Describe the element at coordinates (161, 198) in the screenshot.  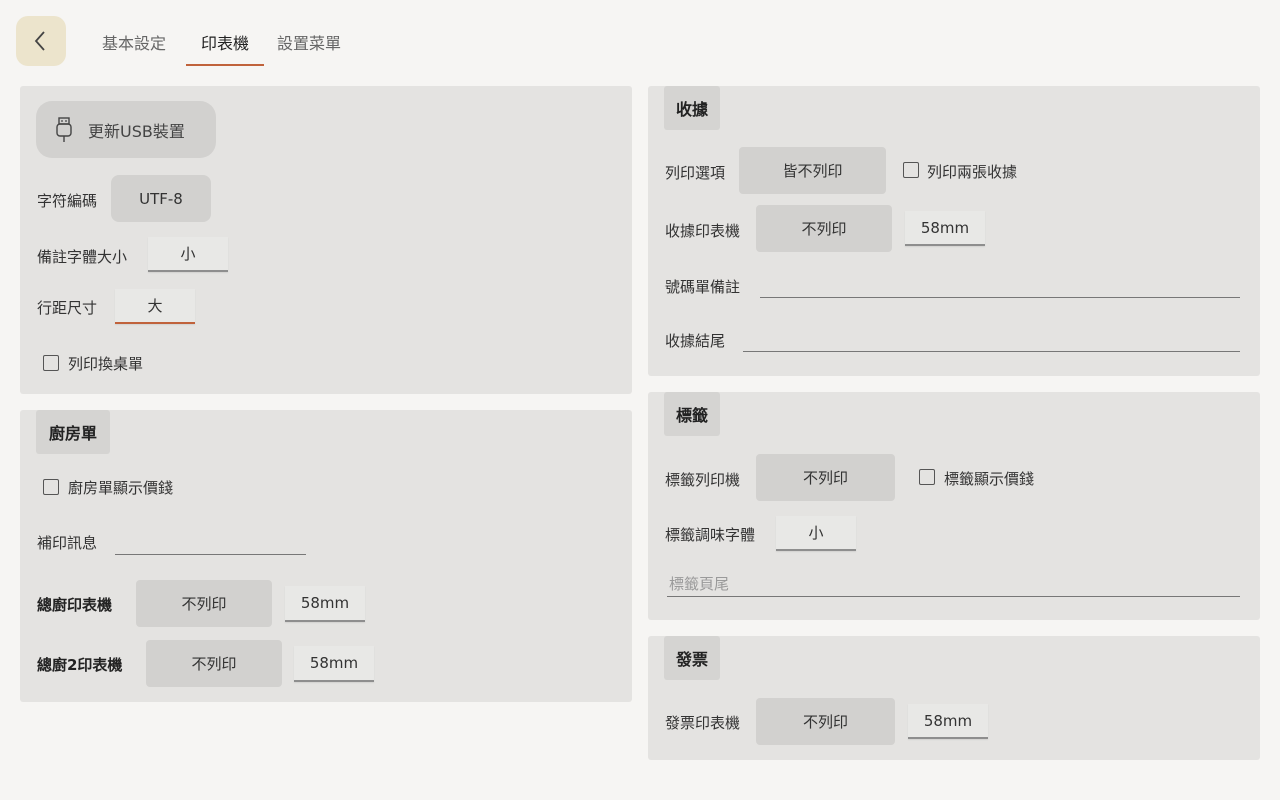
I see `encoding-select: UTF-8` at that location.